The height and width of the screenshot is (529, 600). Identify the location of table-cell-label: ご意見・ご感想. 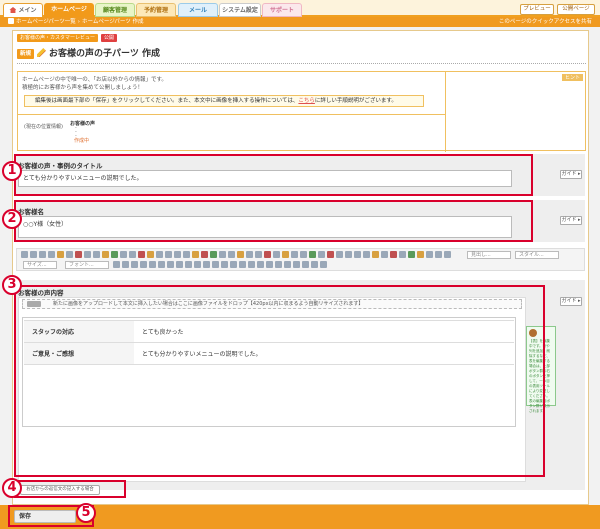
(79, 353).